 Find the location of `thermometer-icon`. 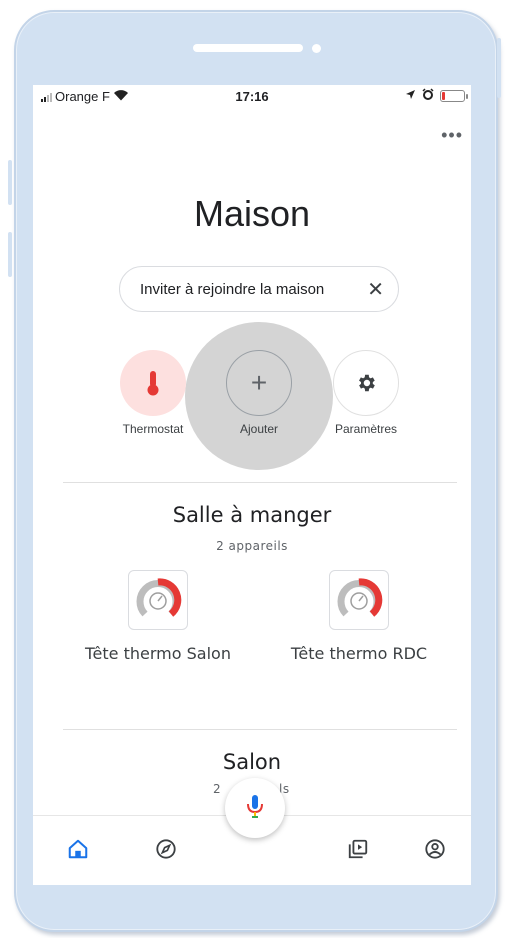

thermometer-icon is located at coordinates (153, 383).